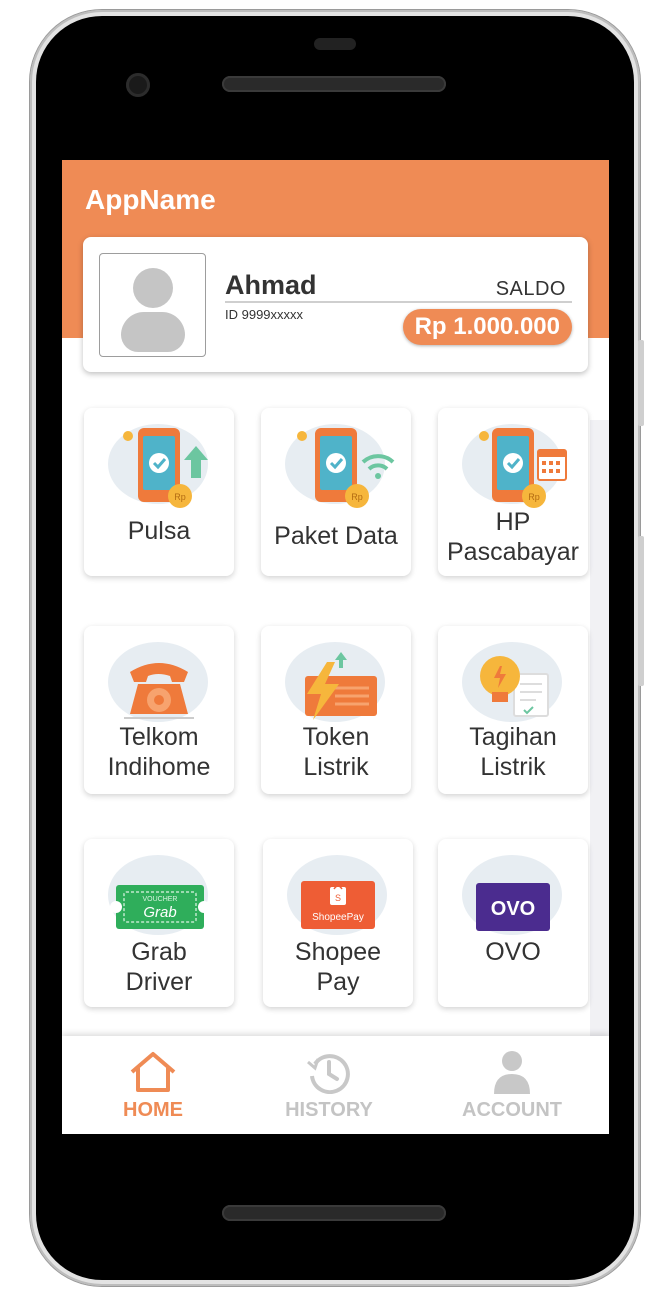 This screenshot has width=670, height=1298. I want to click on service-label: Pulsa, so click(159, 531).